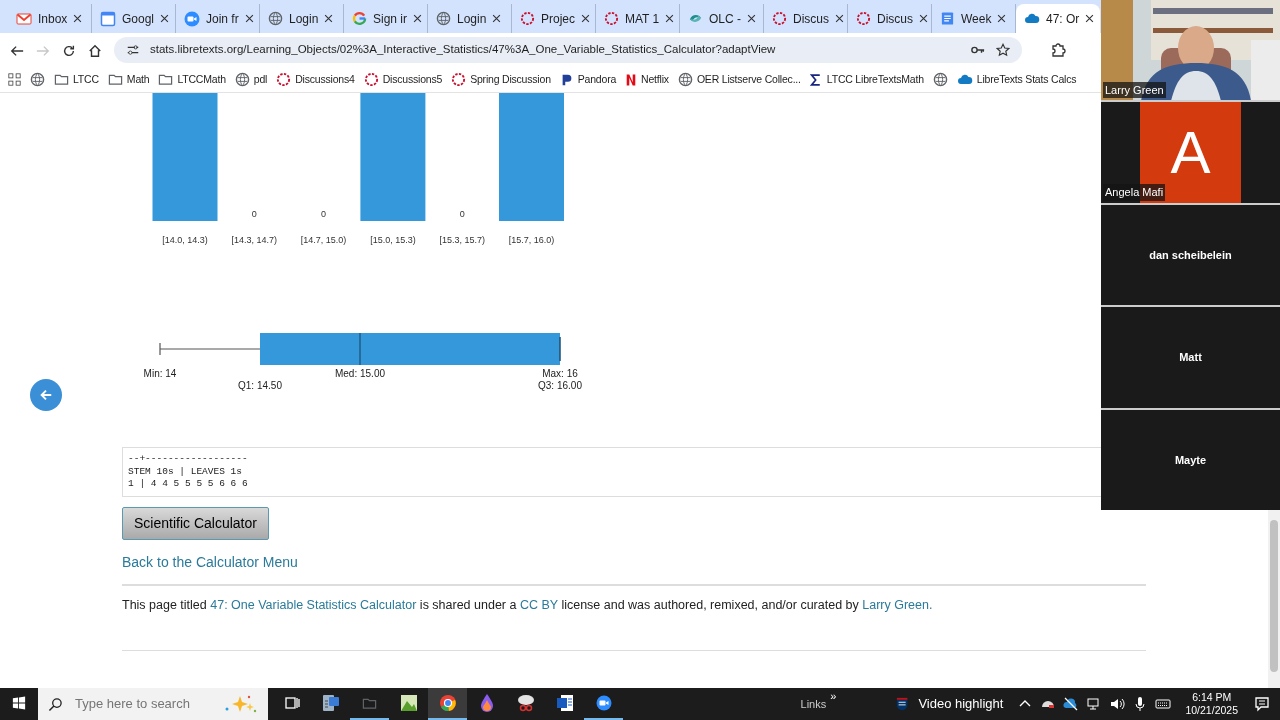 Image resolution: width=1280 pixels, height=720 pixels. I want to click on search-icon, so click(55, 704).